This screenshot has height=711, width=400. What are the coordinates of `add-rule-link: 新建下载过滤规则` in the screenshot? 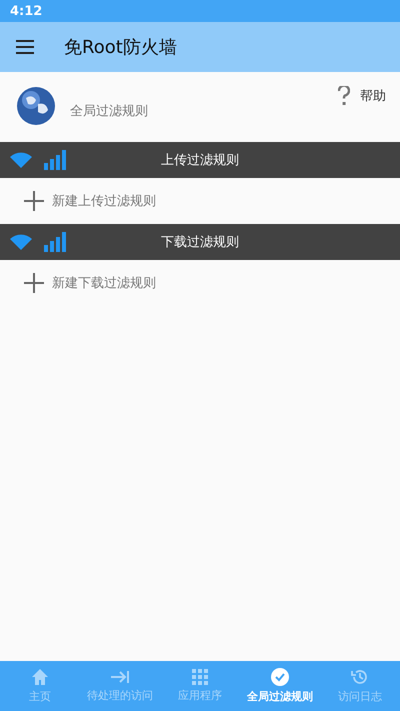 It's located at (104, 283).